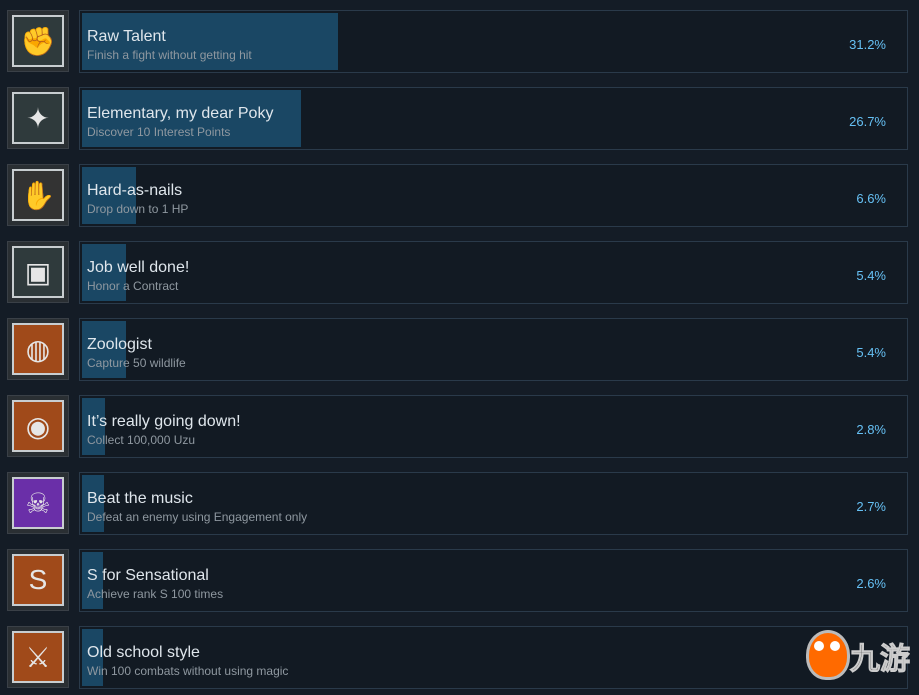  What do you see at coordinates (867, 121) in the screenshot?
I see `achievement-percent: 26.7%` at bounding box center [867, 121].